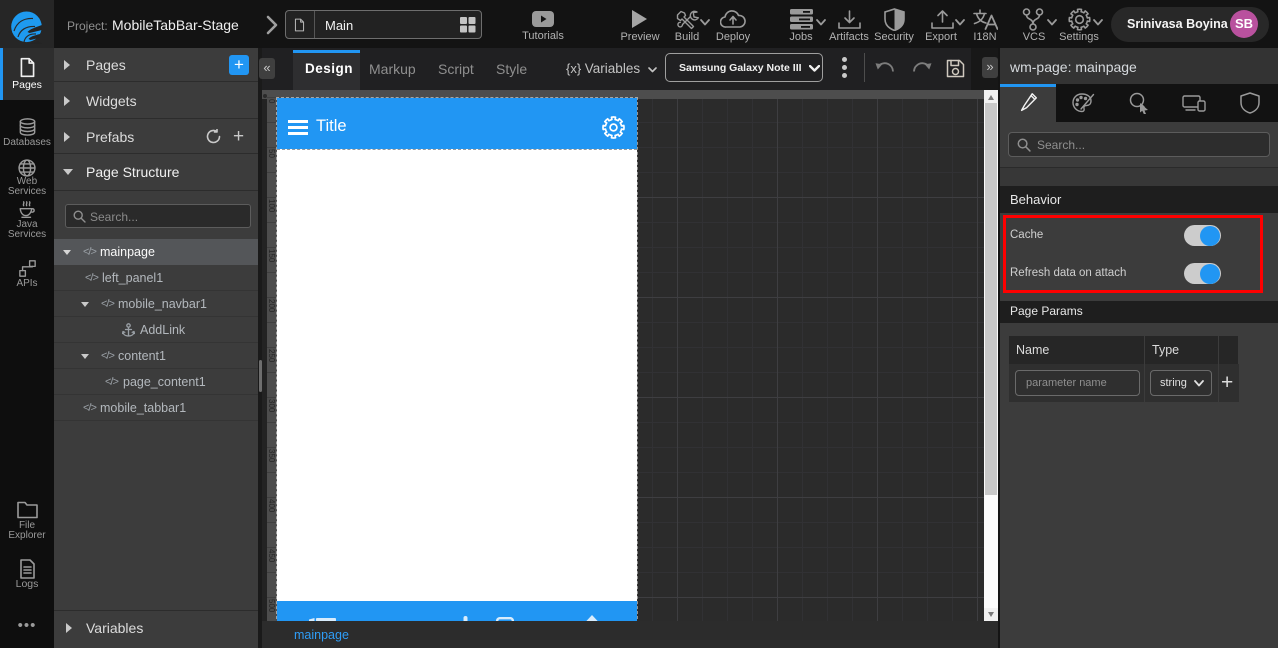 The width and height of the screenshot is (1278, 648). What do you see at coordinates (271, 153) in the screenshot?
I see `svg-text: 50` at bounding box center [271, 153].